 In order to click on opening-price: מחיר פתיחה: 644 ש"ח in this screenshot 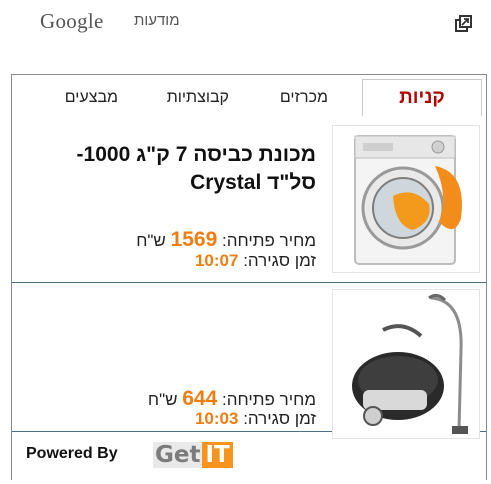, I will do `click(232, 399)`.